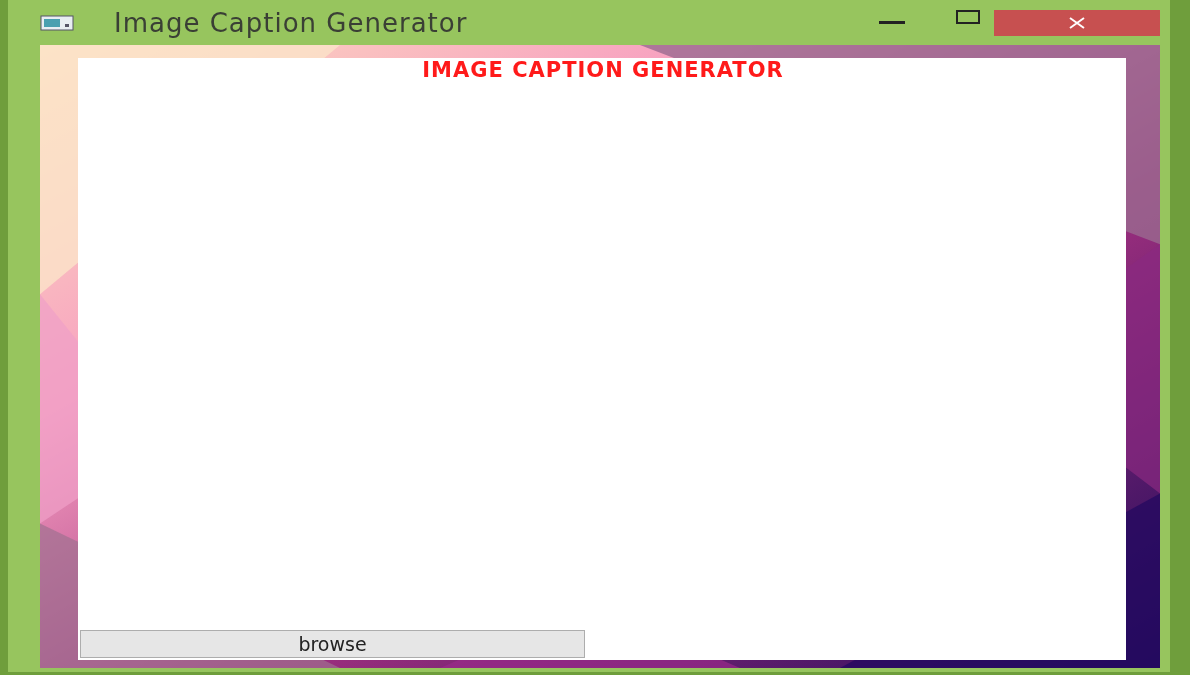 The width and height of the screenshot is (1190, 675). What do you see at coordinates (892, 23) in the screenshot?
I see `minimize-icon` at bounding box center [892, 23].